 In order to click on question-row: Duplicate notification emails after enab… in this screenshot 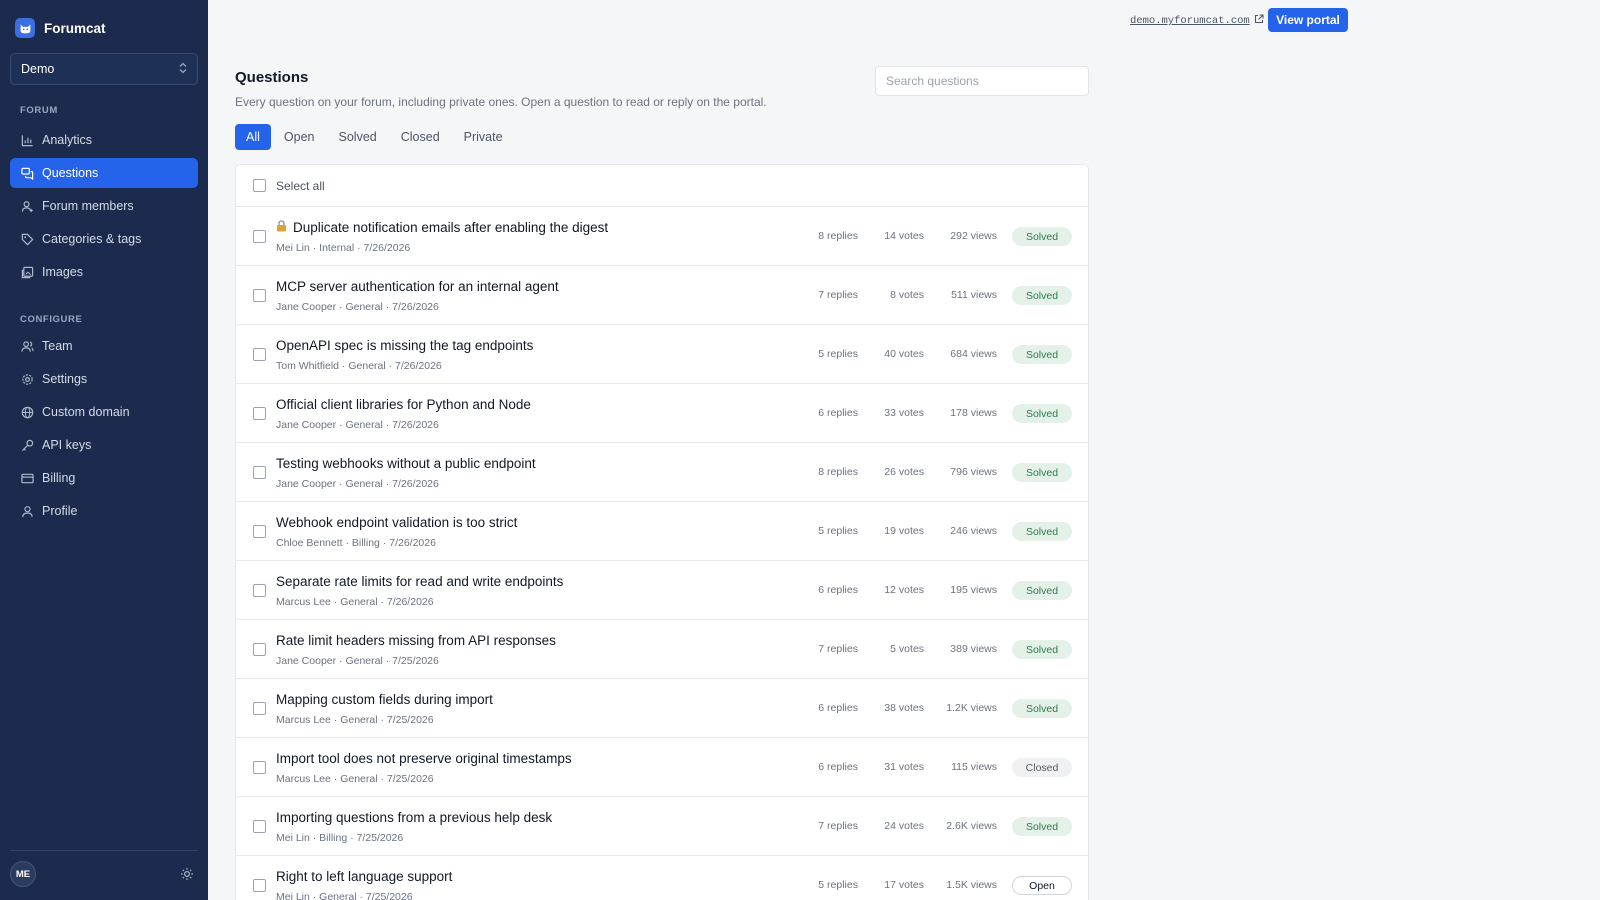, I will do `click(662, 236)`.